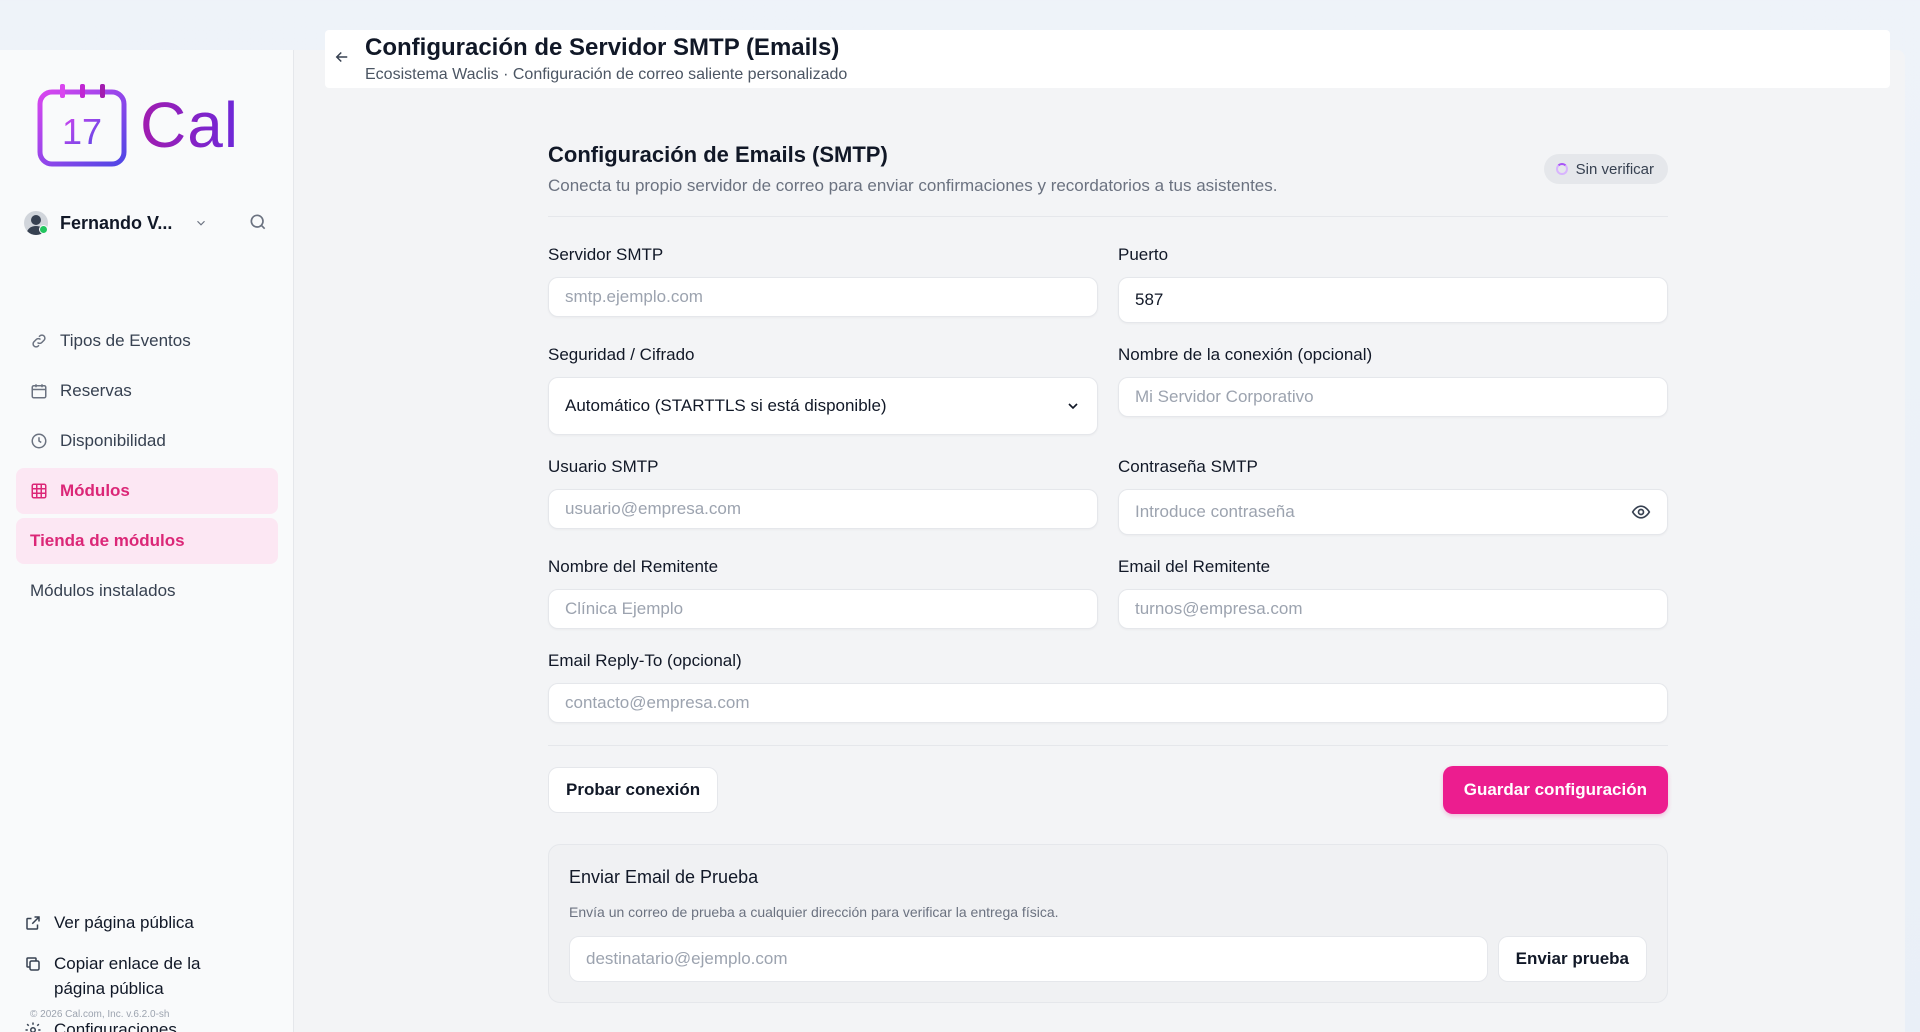  I want to click on sender-email-input: turnos@empresa.com, so click(1393, 609).